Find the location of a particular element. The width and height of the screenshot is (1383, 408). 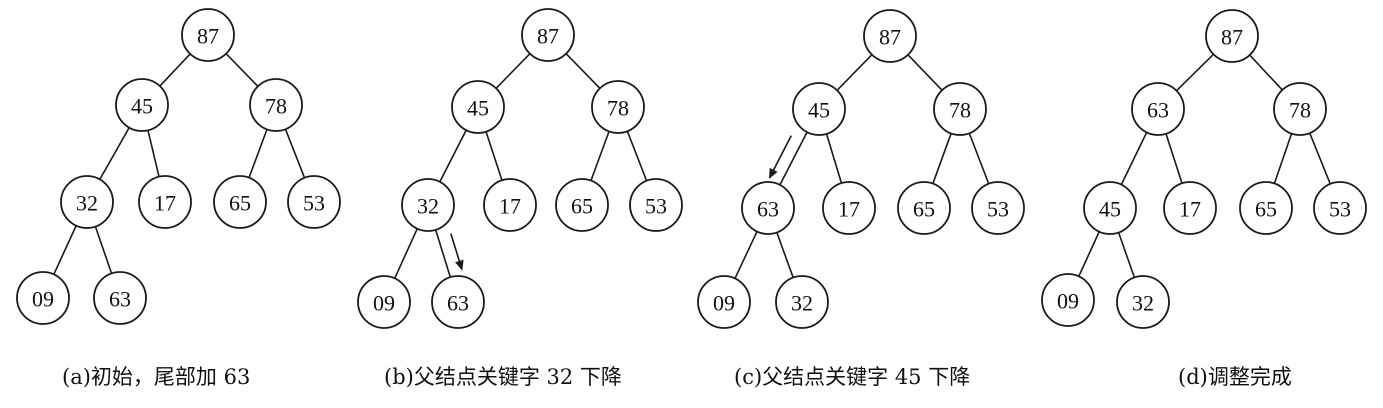

caption-a: (a)初始，尾部加 63 is located at coordinates (156, 377).